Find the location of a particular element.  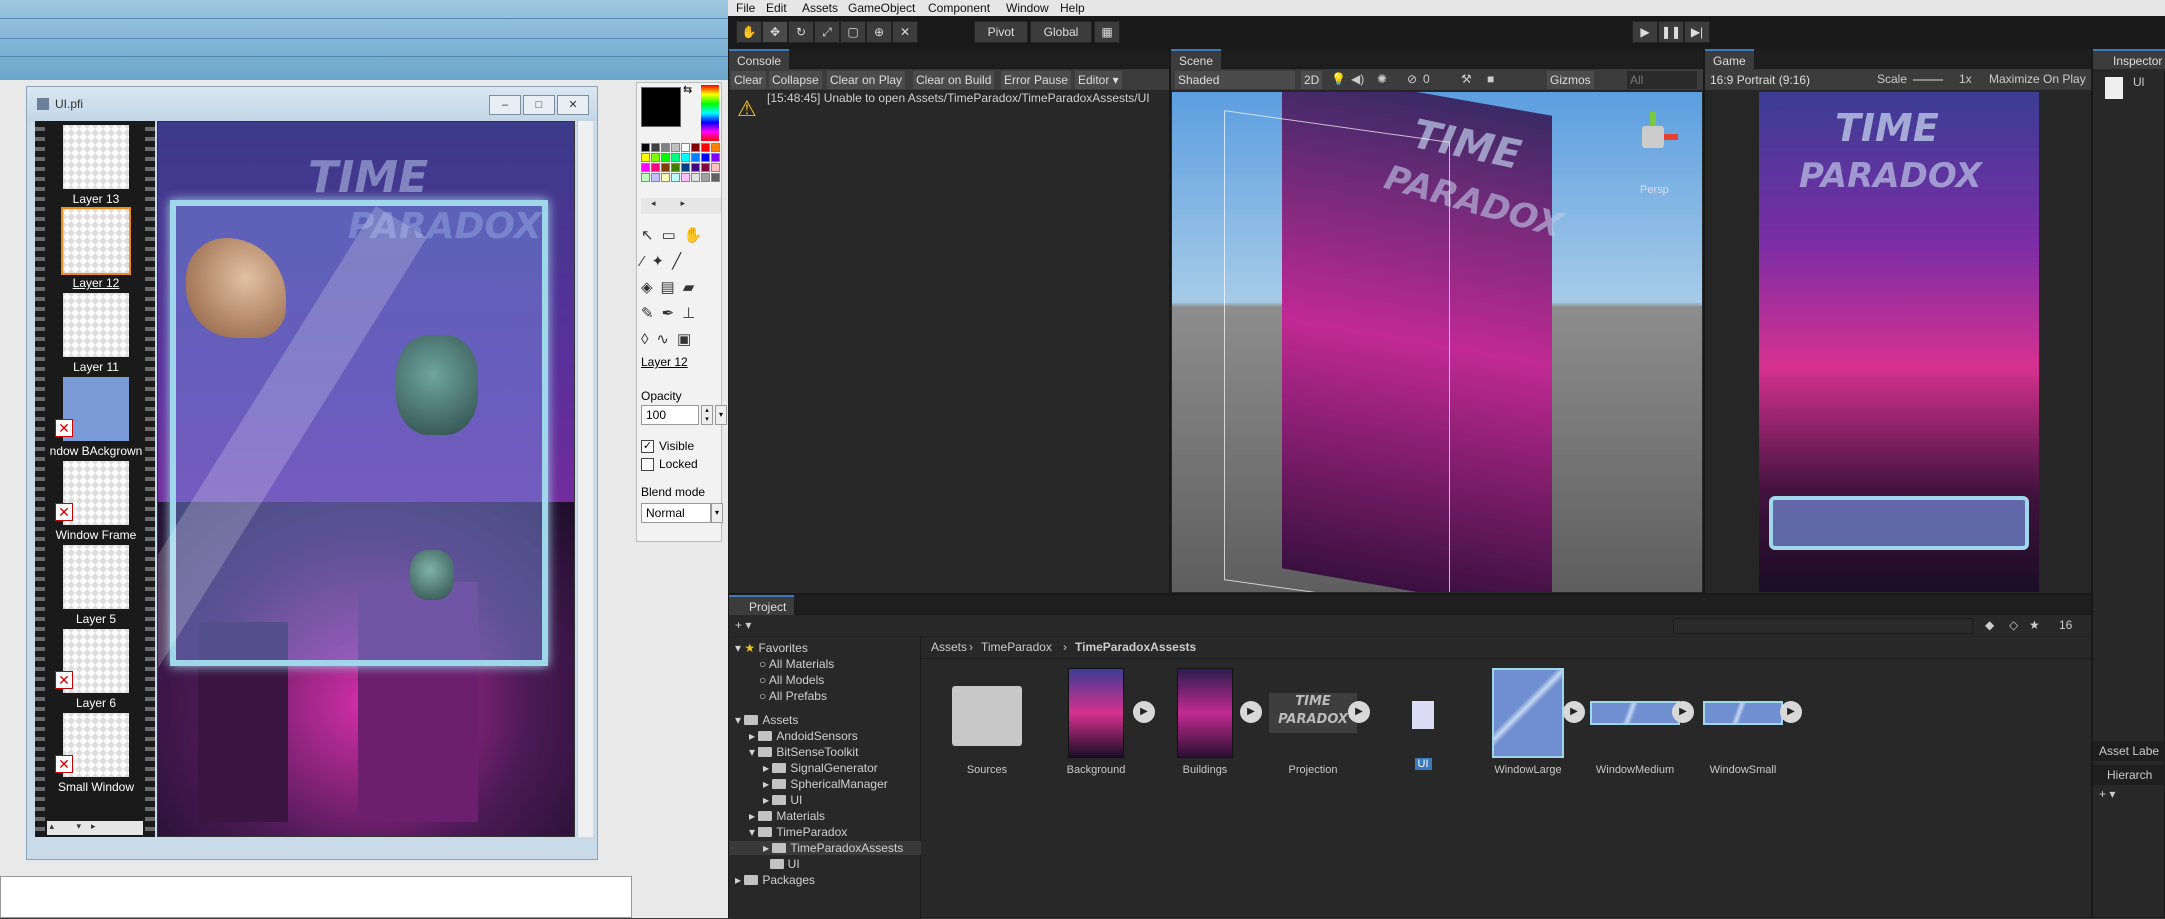

tab-game: Game is located at coordinates (1729, 59).